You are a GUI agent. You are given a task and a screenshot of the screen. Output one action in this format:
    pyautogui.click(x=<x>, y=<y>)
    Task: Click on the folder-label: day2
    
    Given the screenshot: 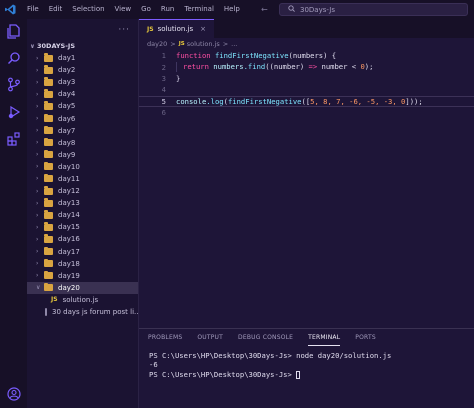 What is the action you would take?
    pyautogui.click(x=67, y=70)
    